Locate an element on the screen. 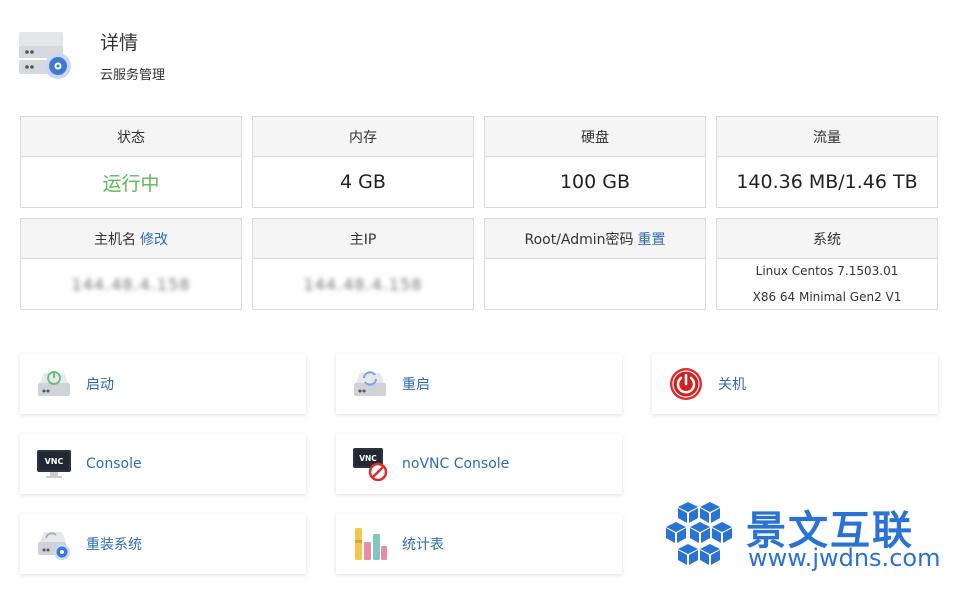 Image resolution: width=954 pixels, height=594 pixels. main-ip-label: 主IP is located at coordinates (363, 239).